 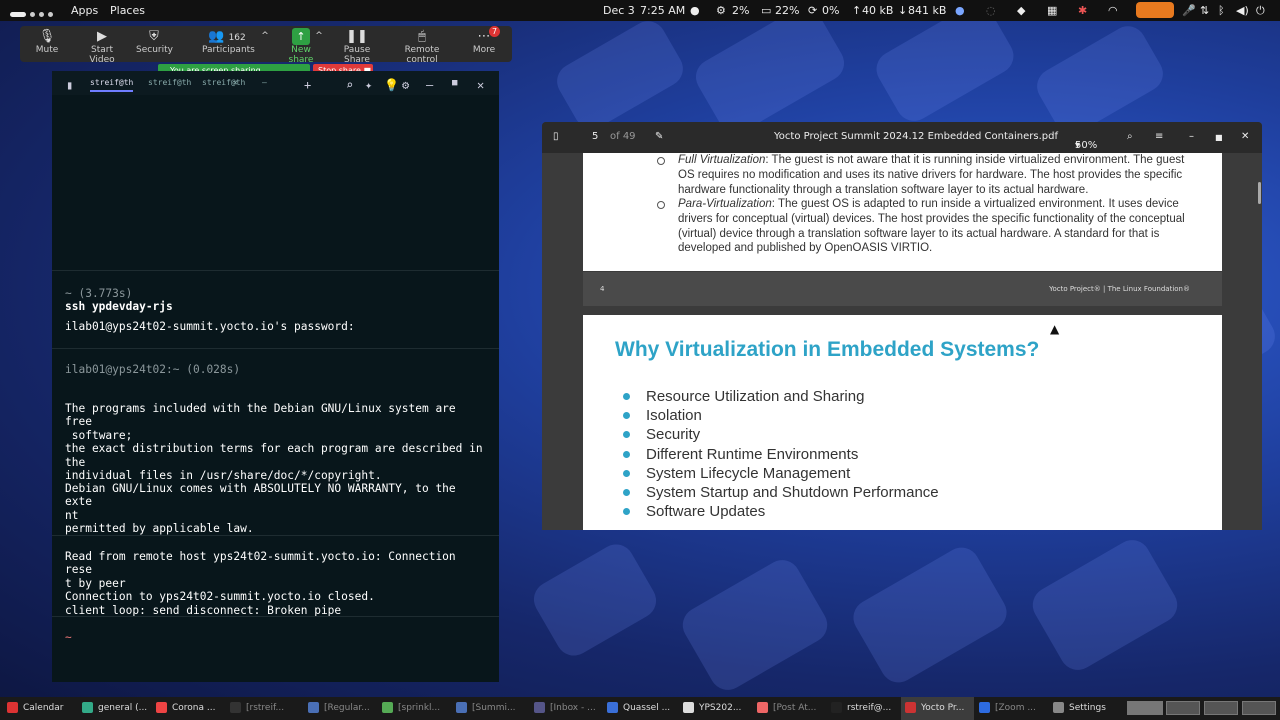 What do you see at coordinates (154, 36) in the screenshot?
I see `shield-icon: ⛨` at bounding box center [154, 36].